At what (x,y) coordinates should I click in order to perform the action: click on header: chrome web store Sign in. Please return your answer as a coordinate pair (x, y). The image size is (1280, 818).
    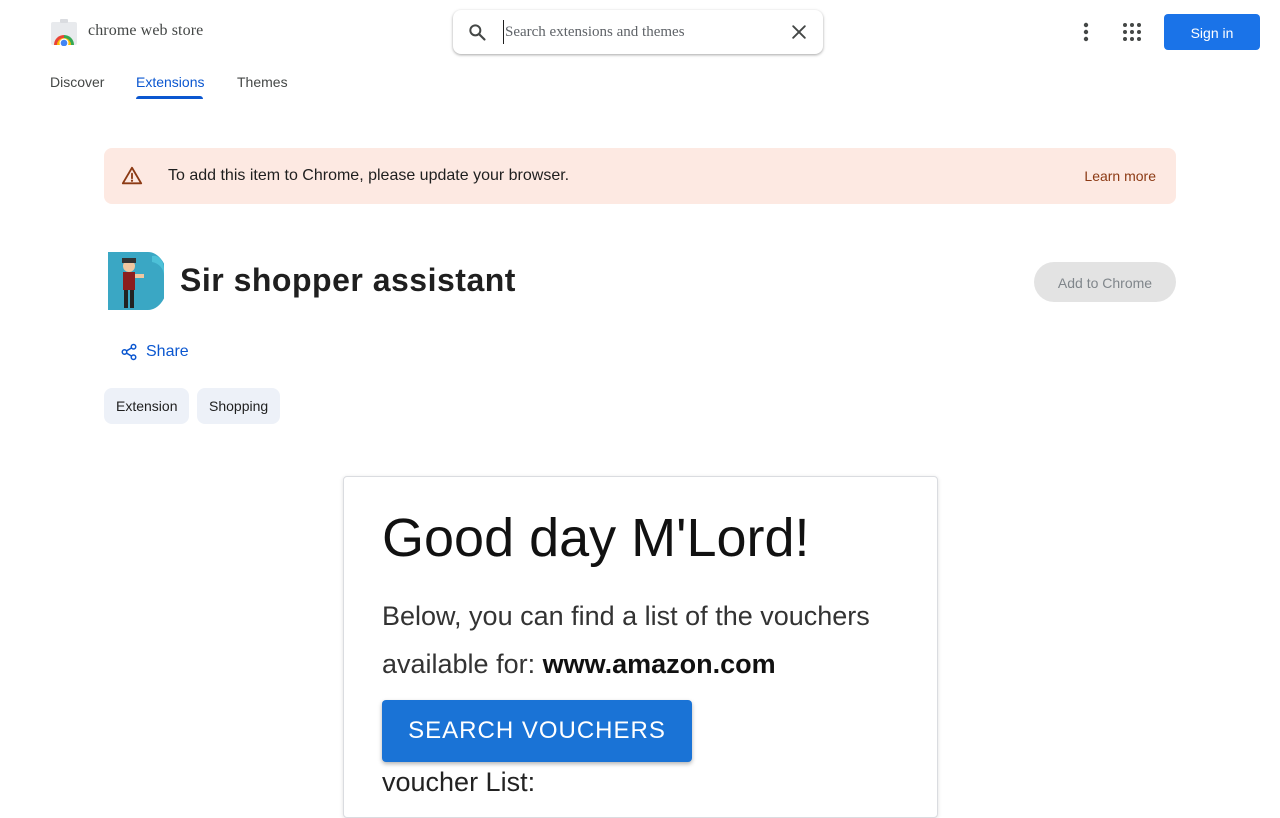
    Looking at the image, I should click on (640, 32).